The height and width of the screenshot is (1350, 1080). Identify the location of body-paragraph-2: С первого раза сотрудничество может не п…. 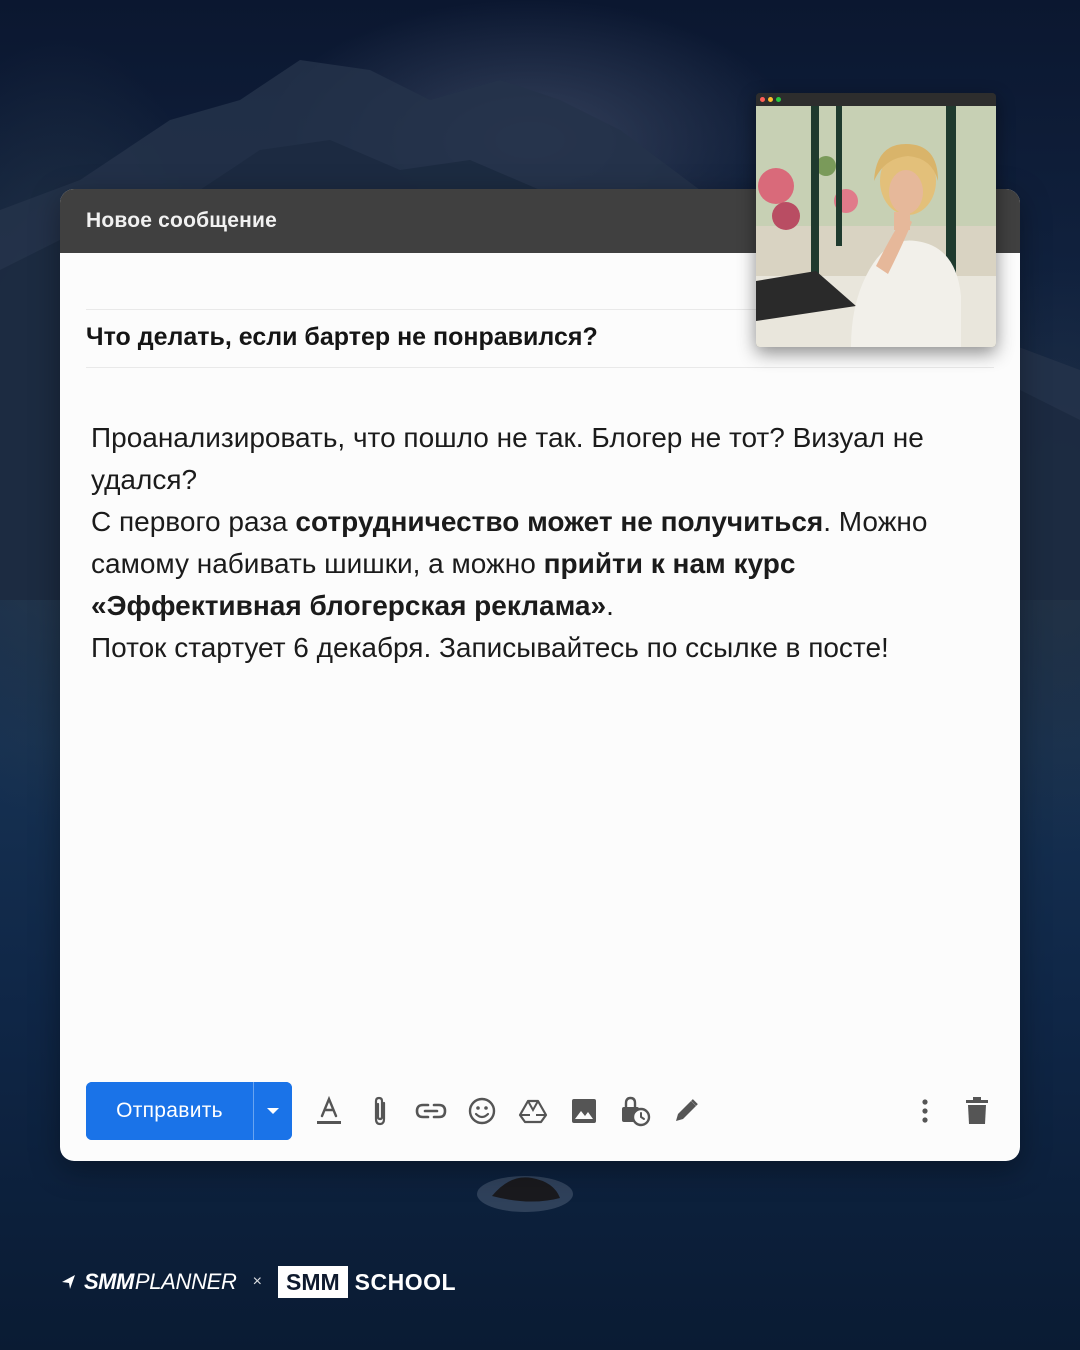
(541, 564).